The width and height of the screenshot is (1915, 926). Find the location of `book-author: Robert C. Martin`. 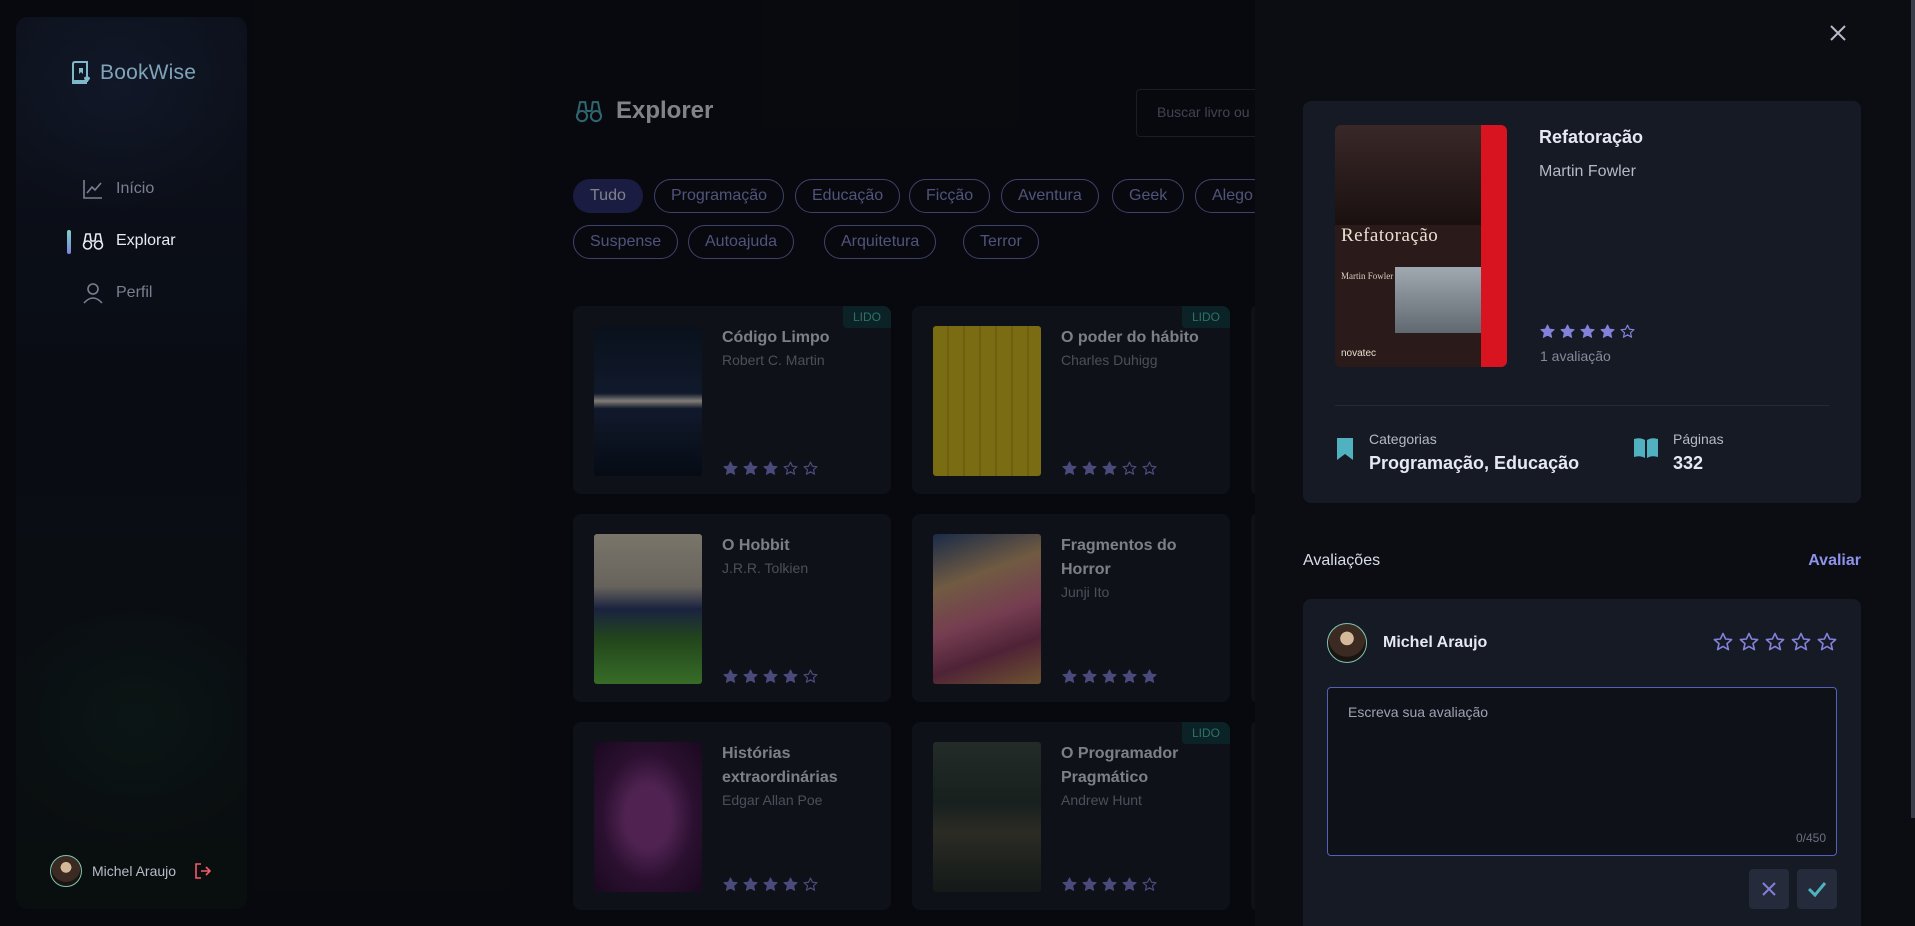

book-author: Robert C. Martin is located at coordinates (773, 360).